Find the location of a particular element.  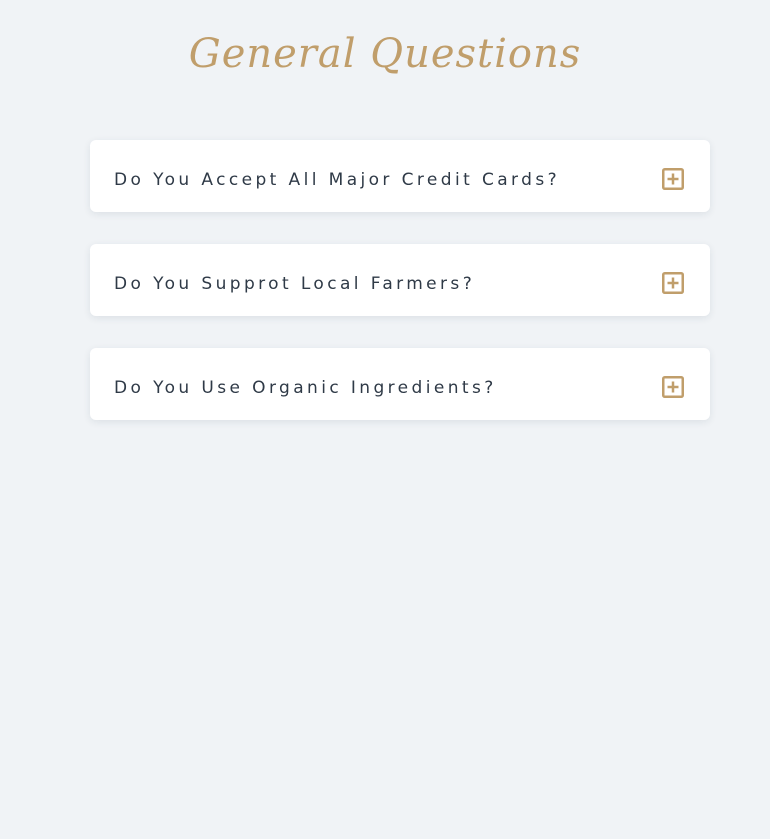

faq-item-local-farmers: Do You Supprot Local Farmers? is located at coordinates (400, 280).